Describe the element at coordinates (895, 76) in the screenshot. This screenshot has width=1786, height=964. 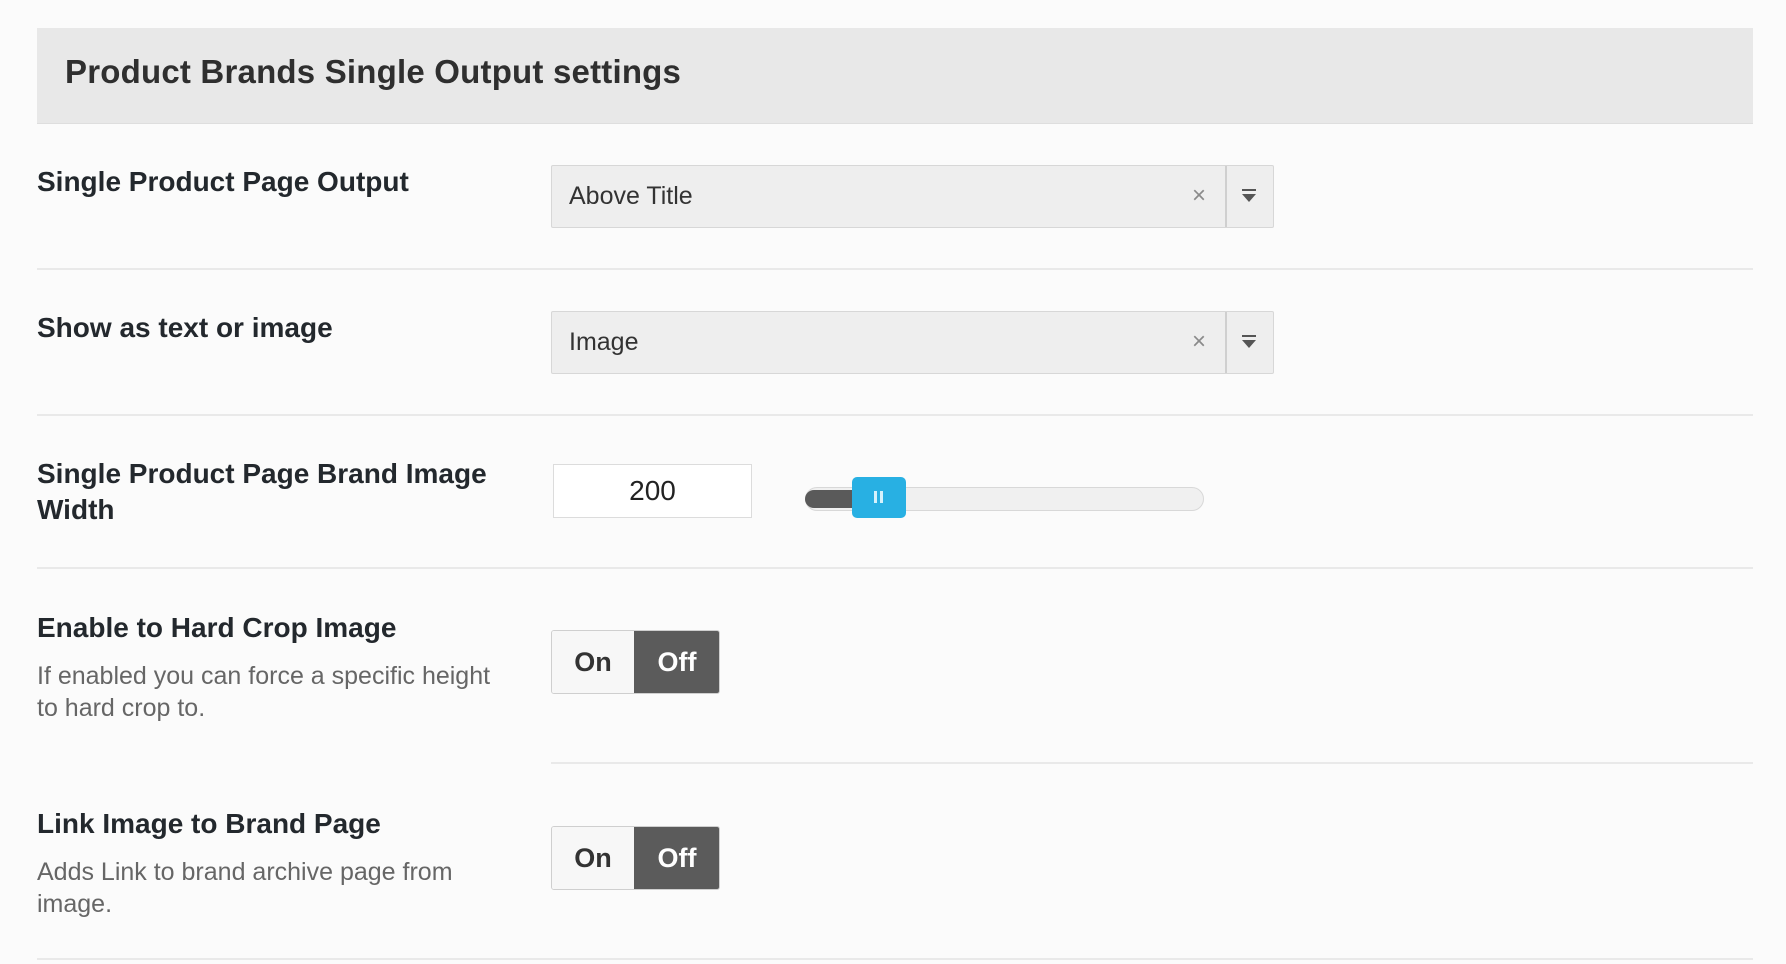
I see `settings-panel-header: Product Brands Single Output settings` at that location.